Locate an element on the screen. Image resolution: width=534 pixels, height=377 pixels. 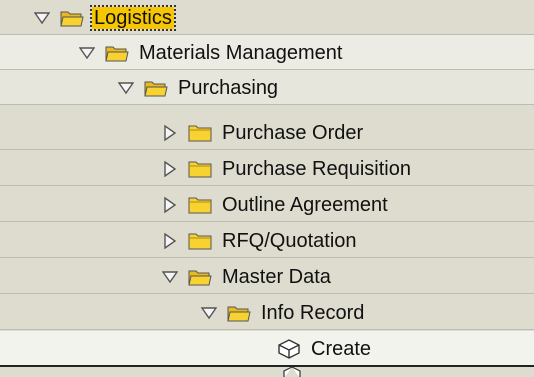
tree-label-logistics: Logistics is located at coordinates (133, 17).